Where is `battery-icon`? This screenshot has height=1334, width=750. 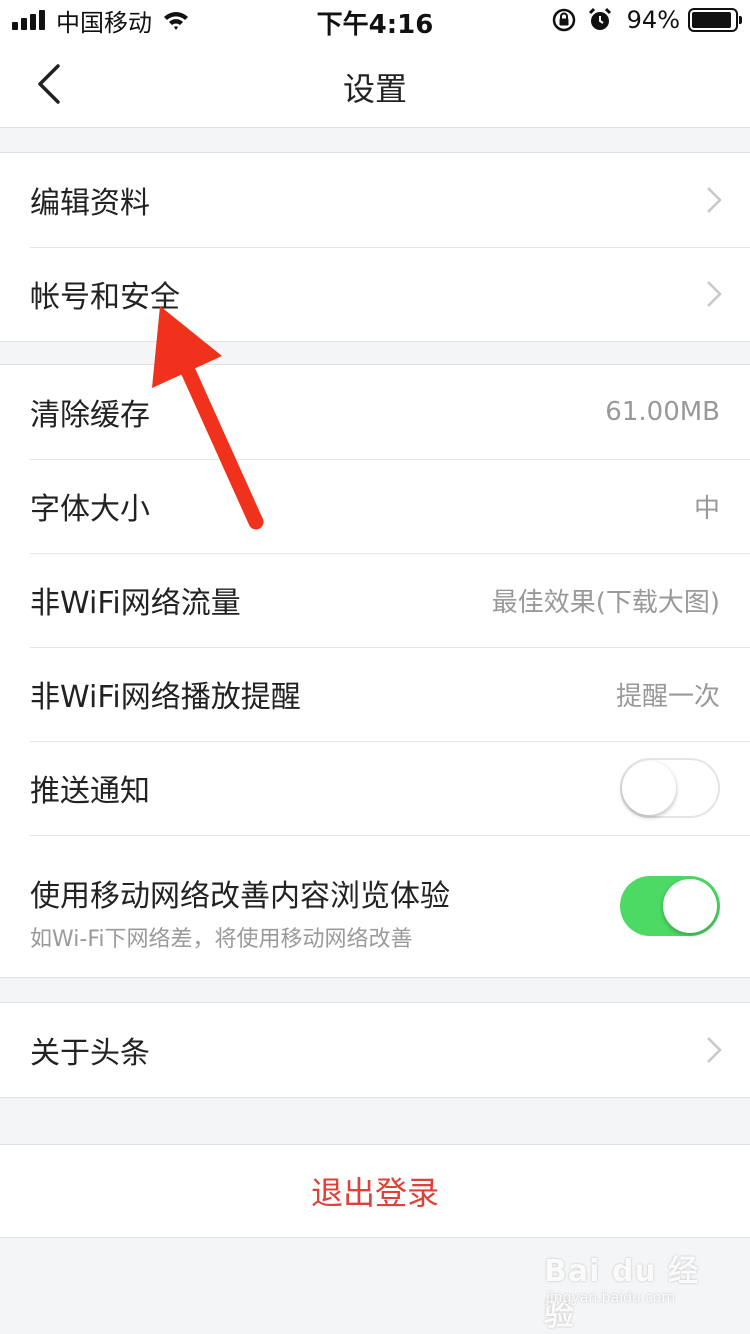 battery-icon is located at coordinates (715, 20).